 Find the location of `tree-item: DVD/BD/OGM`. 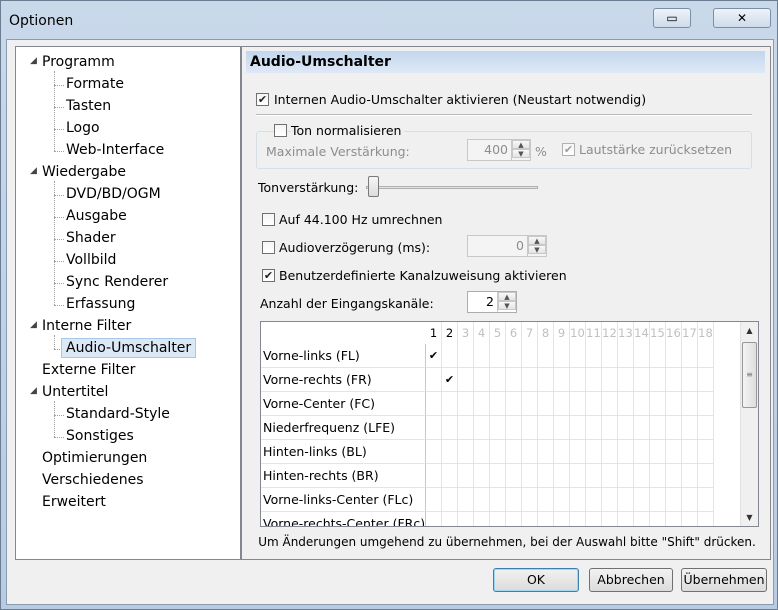

tree-item: DVD/BD/OGM is located at coordinates (113, 194).